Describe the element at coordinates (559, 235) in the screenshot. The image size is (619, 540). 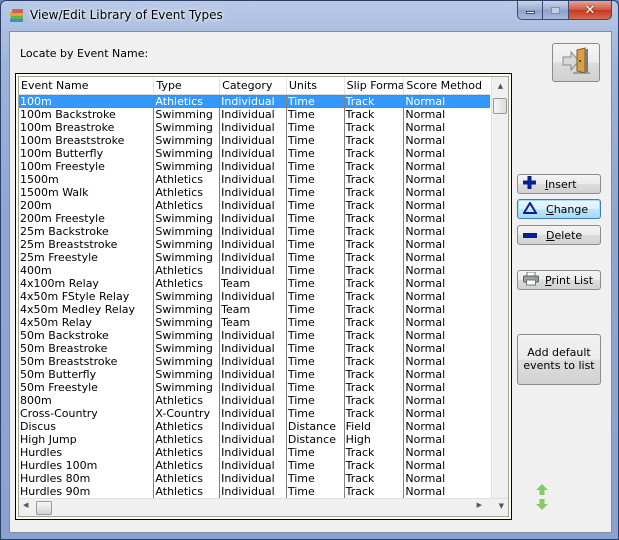
I see `delete-button: Delete` at that location.